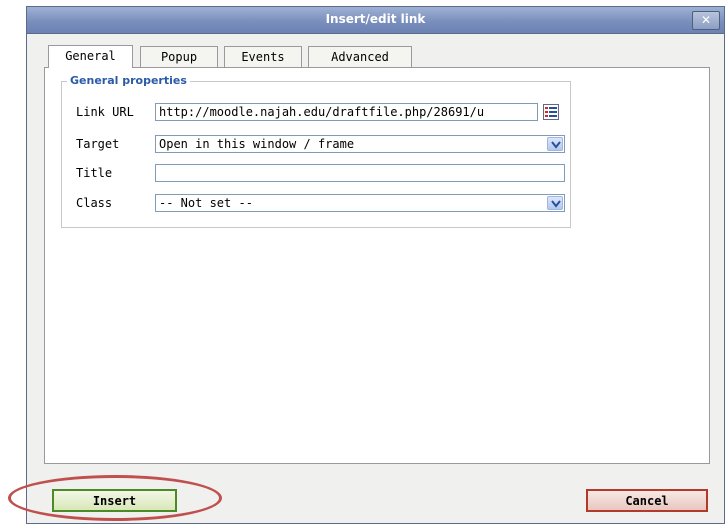  I want to click on tab-popup: Popup, so click(179, 56).